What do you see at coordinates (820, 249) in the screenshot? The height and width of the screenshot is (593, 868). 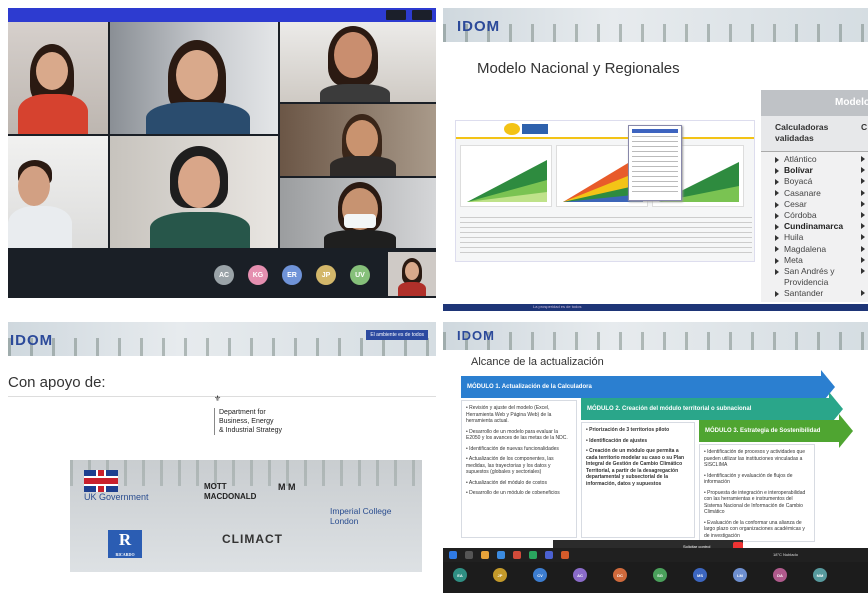 I see `region-row: Magdalena` at bounding box center [820, 249].